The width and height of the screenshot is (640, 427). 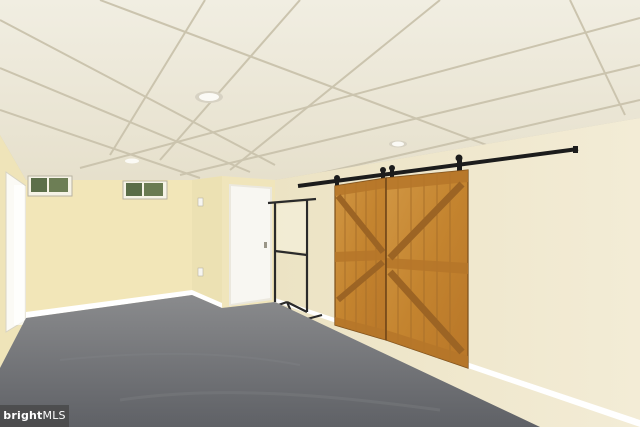 What do you see at coordinates (207, 242) in the screenshot?
I see `wall-corner` at bounding box center [207, 242].